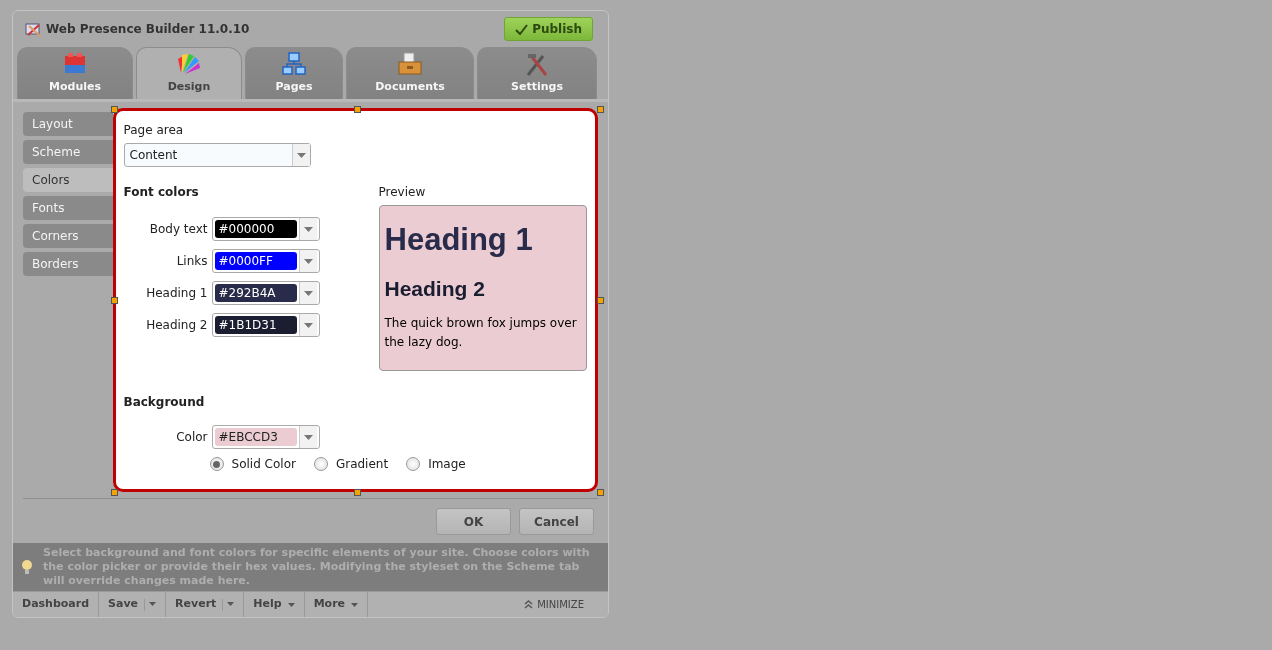 This screenshot has width=1272, height=650. What do you see at coordinates (265, 437) in the screenshot?
I see `color-field: #EBCCD3` at bounding box center [265, 437].